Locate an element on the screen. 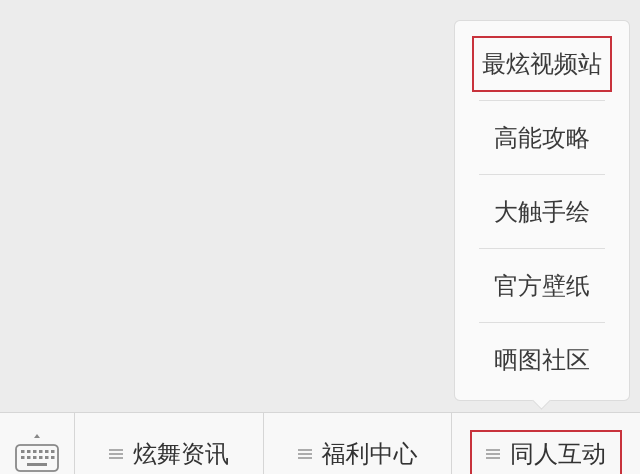 The width and height of the screenshot is (640, 474). menu-tab: 炫舞资讯 is located at coordinates (169, 443).